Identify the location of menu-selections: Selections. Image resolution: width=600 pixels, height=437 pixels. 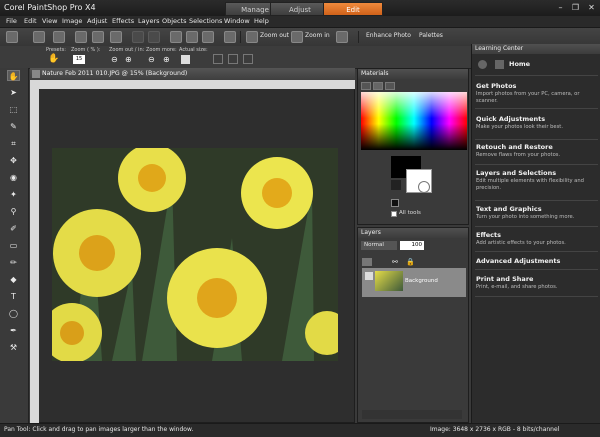
(205, 21).